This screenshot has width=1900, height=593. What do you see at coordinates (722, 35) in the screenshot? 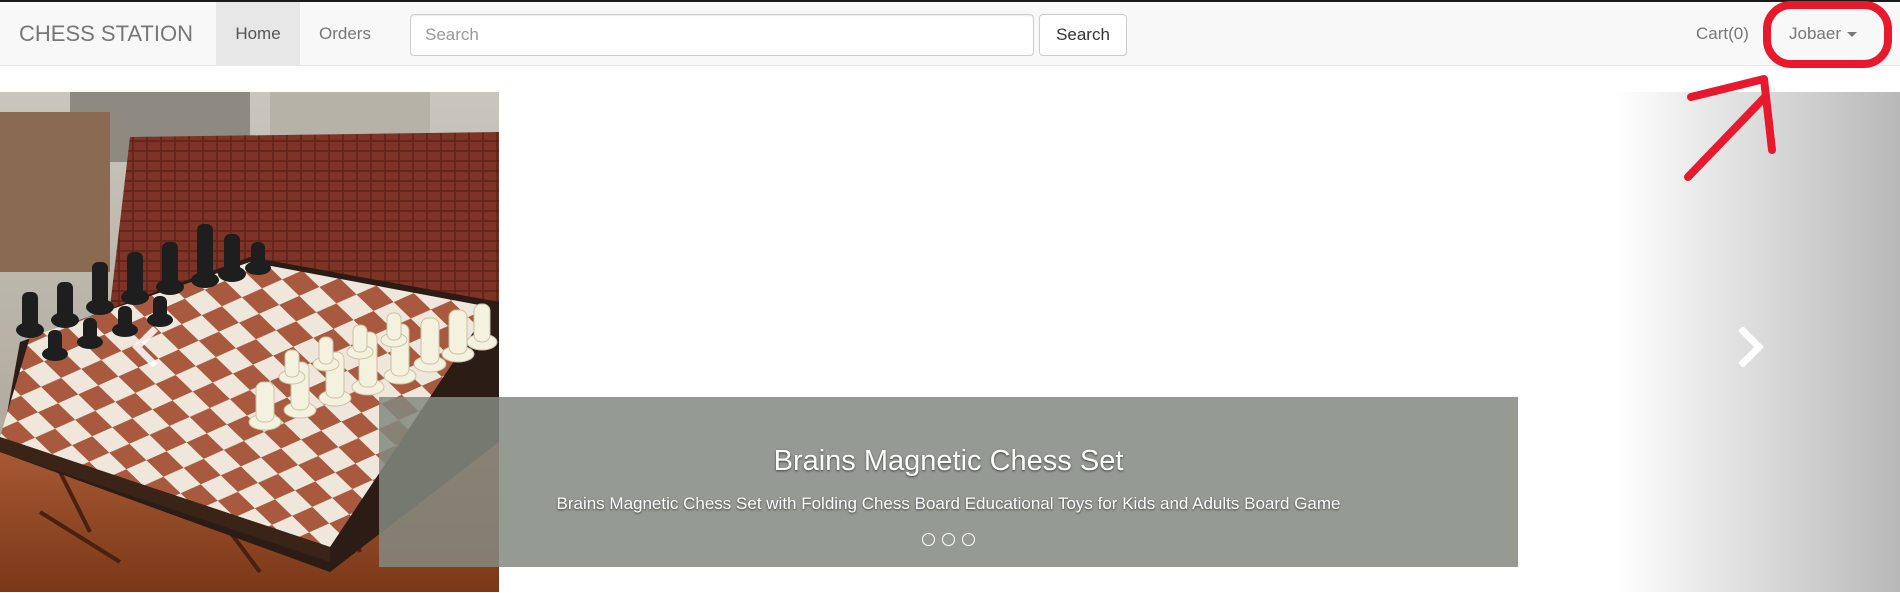
I see `search-input` at bounding box center [722, 35].